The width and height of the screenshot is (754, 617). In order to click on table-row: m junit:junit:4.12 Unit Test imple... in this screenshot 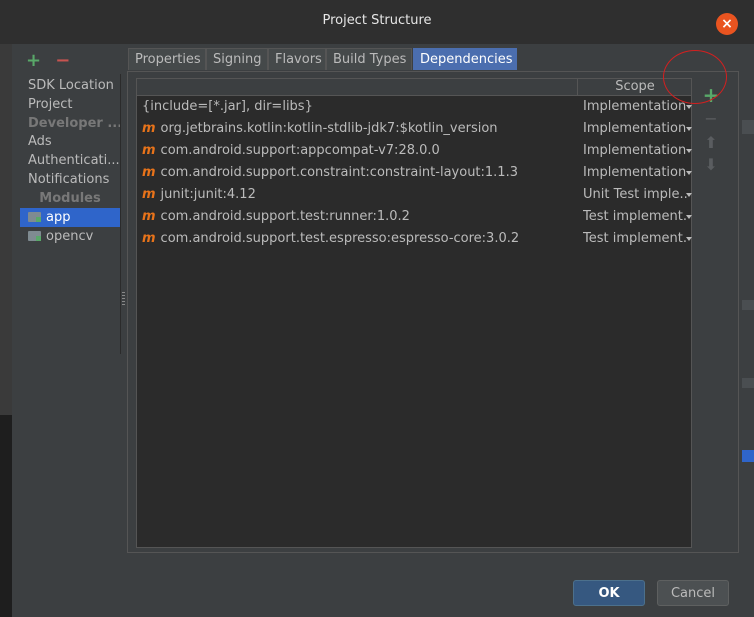, I will do `click(414, 195)`.